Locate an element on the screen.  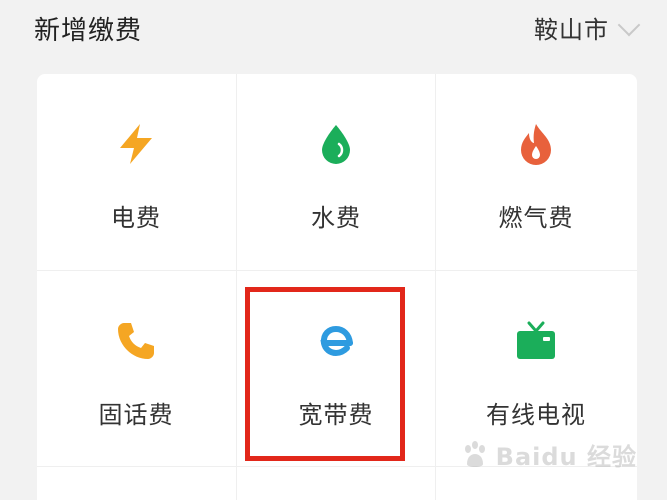
tile-label: 宽带费 is located at coordinates (336, 415).